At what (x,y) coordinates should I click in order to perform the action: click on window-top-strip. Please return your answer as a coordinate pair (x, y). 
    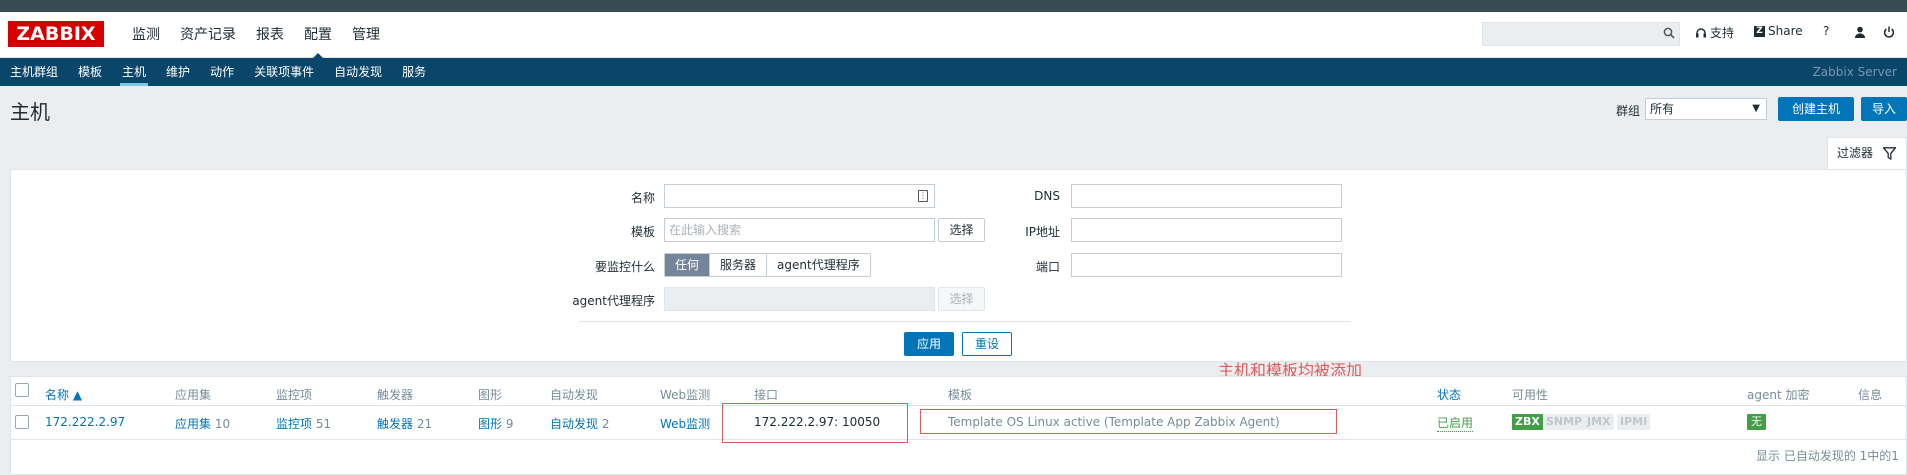
    Looking at the image, I should click on (953, 6).